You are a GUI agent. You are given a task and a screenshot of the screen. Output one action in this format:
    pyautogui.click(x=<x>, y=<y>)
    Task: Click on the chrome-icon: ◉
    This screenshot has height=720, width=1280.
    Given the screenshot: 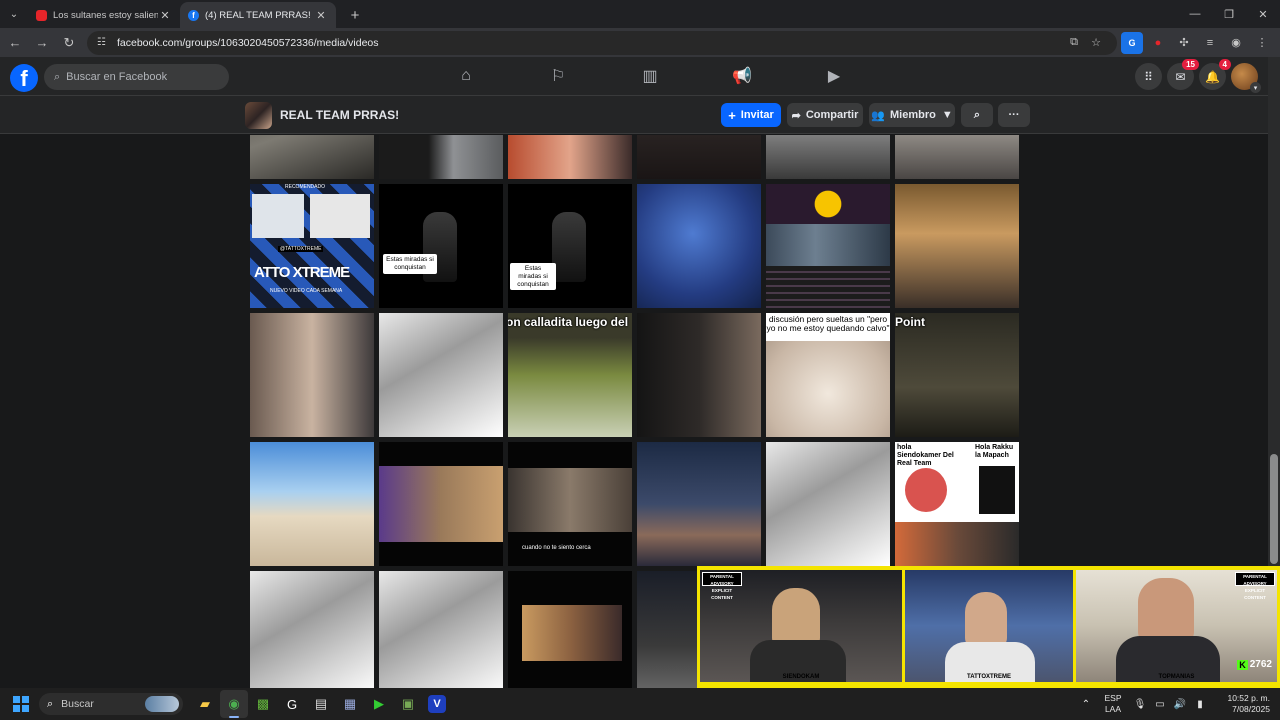 What is the action you would take?
    pyautogui.click(x=234, y=704)
    